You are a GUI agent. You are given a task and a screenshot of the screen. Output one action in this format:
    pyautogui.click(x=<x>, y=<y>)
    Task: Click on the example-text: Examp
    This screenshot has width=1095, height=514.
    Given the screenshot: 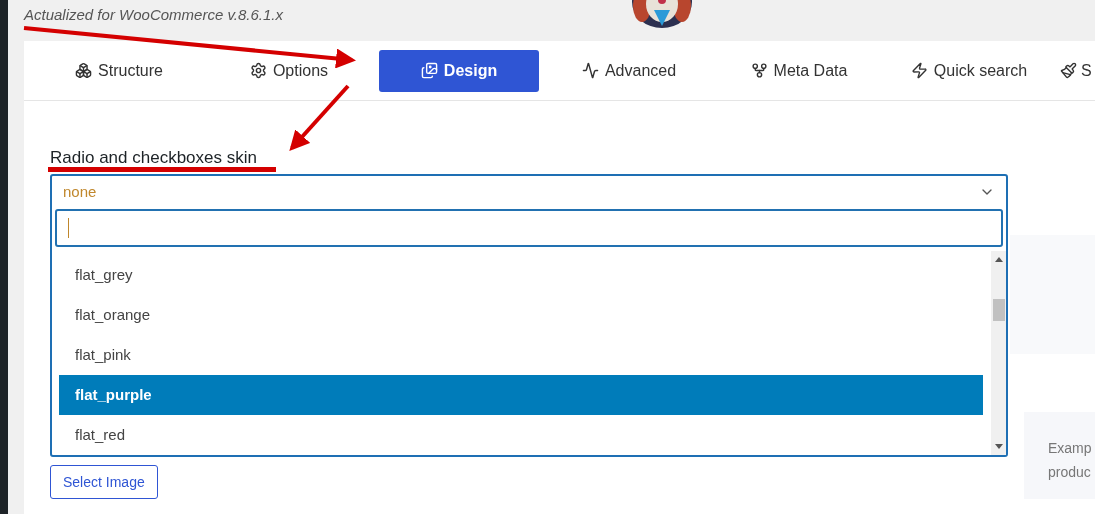 What is the action you would take?
    pyautogui.click(x=1070, y=448)
    